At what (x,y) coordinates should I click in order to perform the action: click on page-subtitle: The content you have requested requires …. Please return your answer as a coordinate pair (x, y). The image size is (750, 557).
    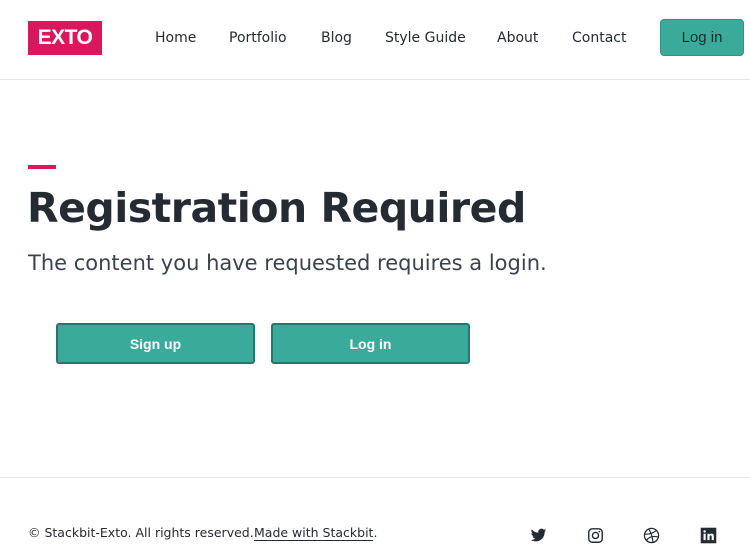
    Looking at the image, I should click on (287, 263).